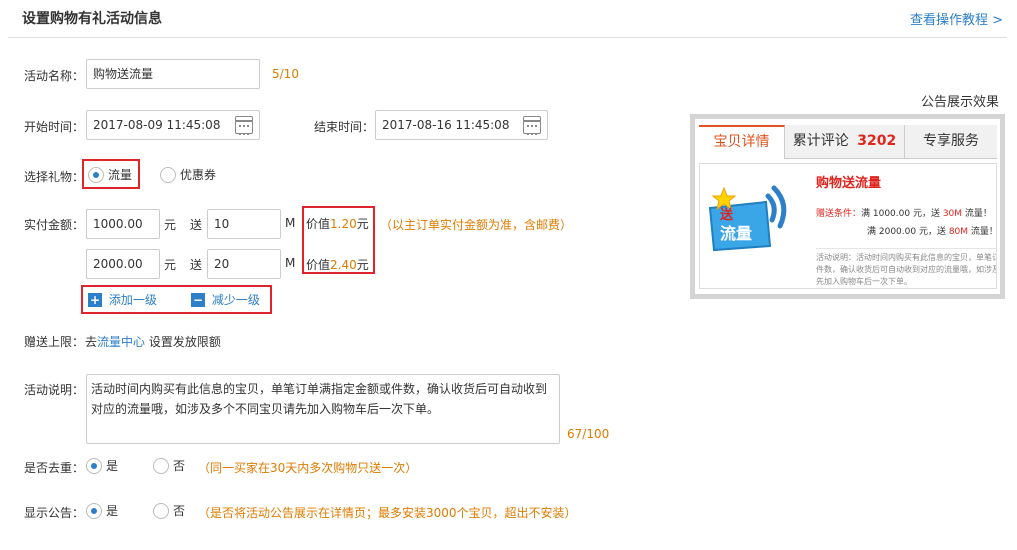  What do you see at coordinates (110, 174) in the screenshot?
I see `gift-option-traffic: 流量` at bounding box center [110, 174].